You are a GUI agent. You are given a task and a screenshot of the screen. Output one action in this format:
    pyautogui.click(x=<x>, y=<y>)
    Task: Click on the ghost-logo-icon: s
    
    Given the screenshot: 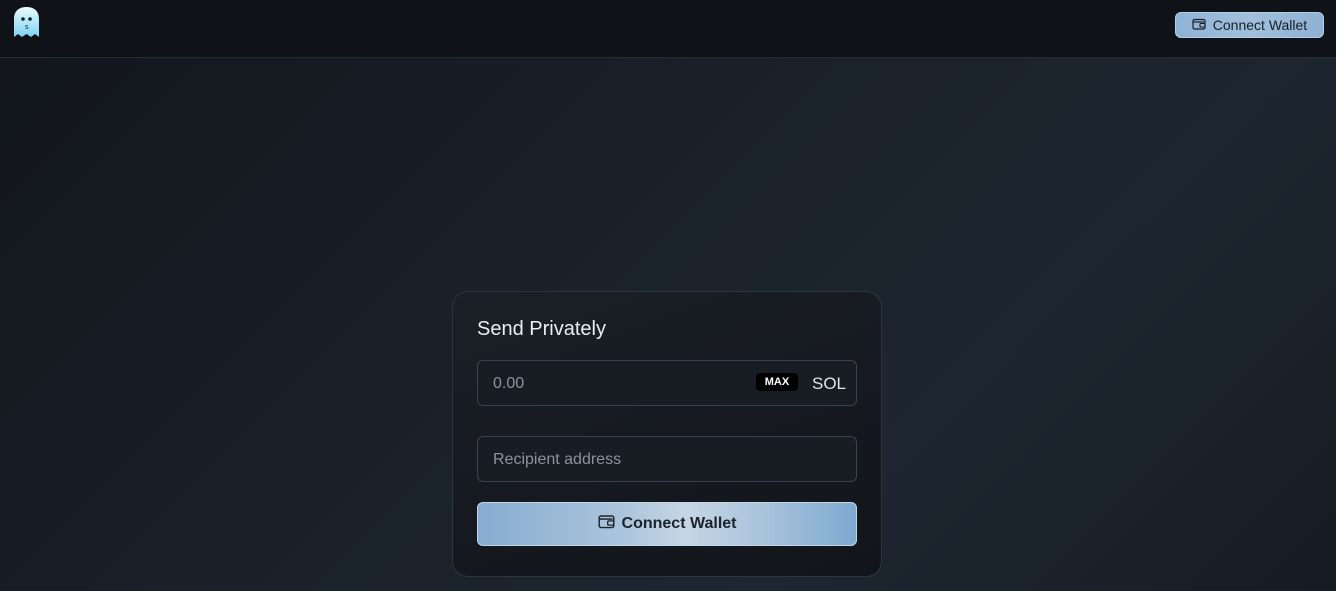 What is the action you would take?
    pyautogui.click(x=26, y=22)
    